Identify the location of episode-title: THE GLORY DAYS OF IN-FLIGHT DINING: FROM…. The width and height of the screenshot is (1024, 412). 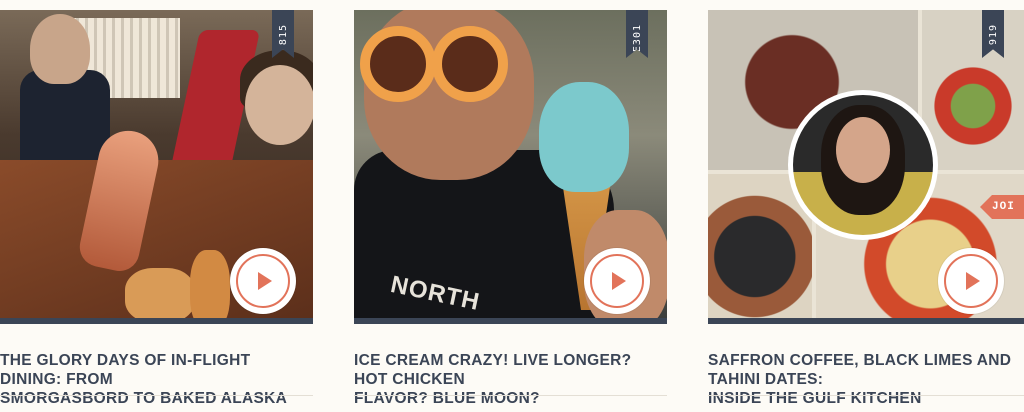
(156, 379).